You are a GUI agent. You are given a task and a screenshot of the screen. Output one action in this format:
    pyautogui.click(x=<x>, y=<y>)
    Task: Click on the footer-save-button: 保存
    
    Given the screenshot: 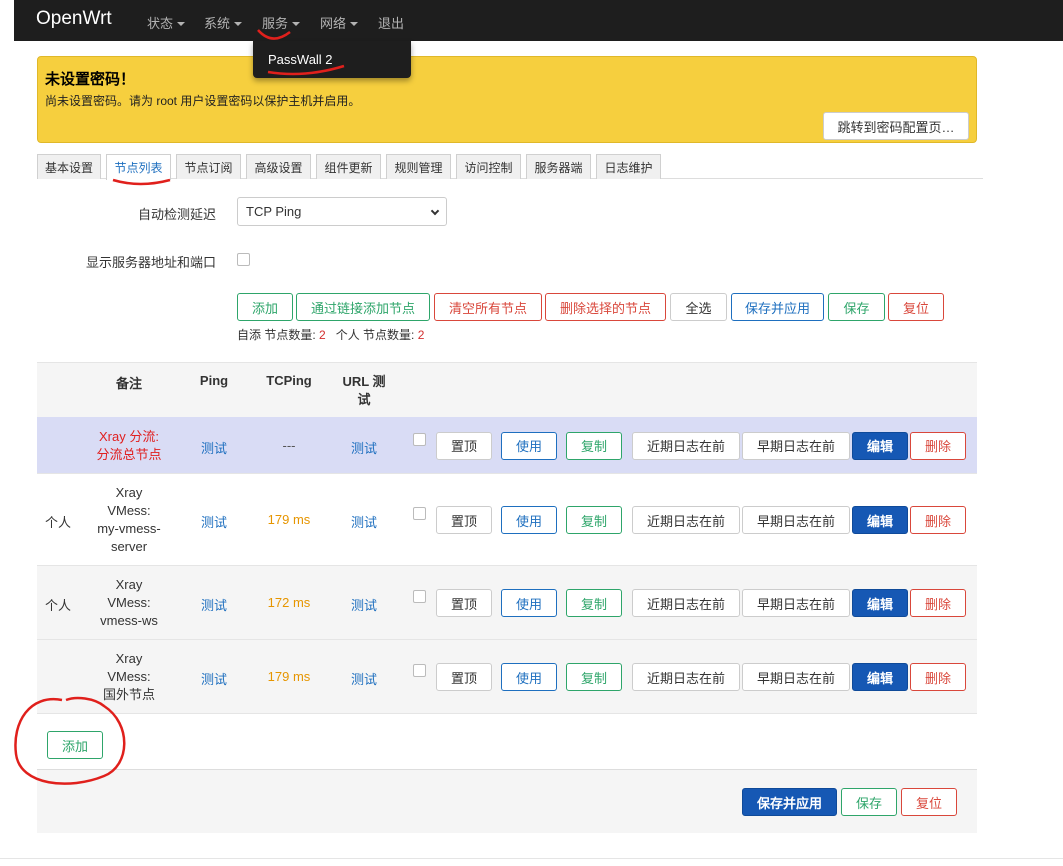 What is the action you would take?
    pyautogui.click(x=869, y=802)
    